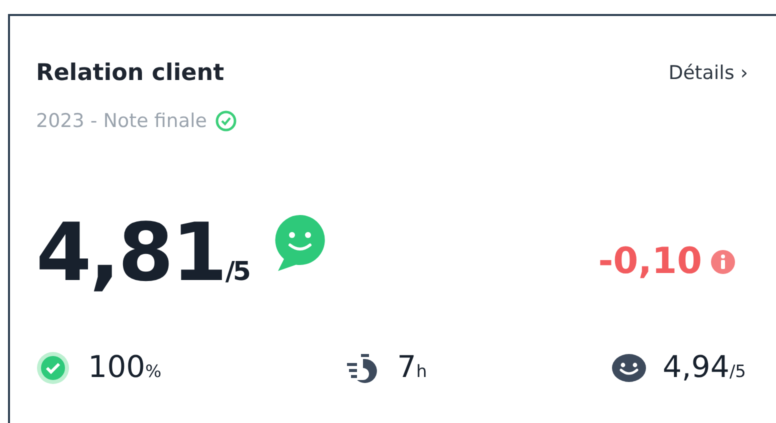  I want to click on info-icon, so click(723, 262).